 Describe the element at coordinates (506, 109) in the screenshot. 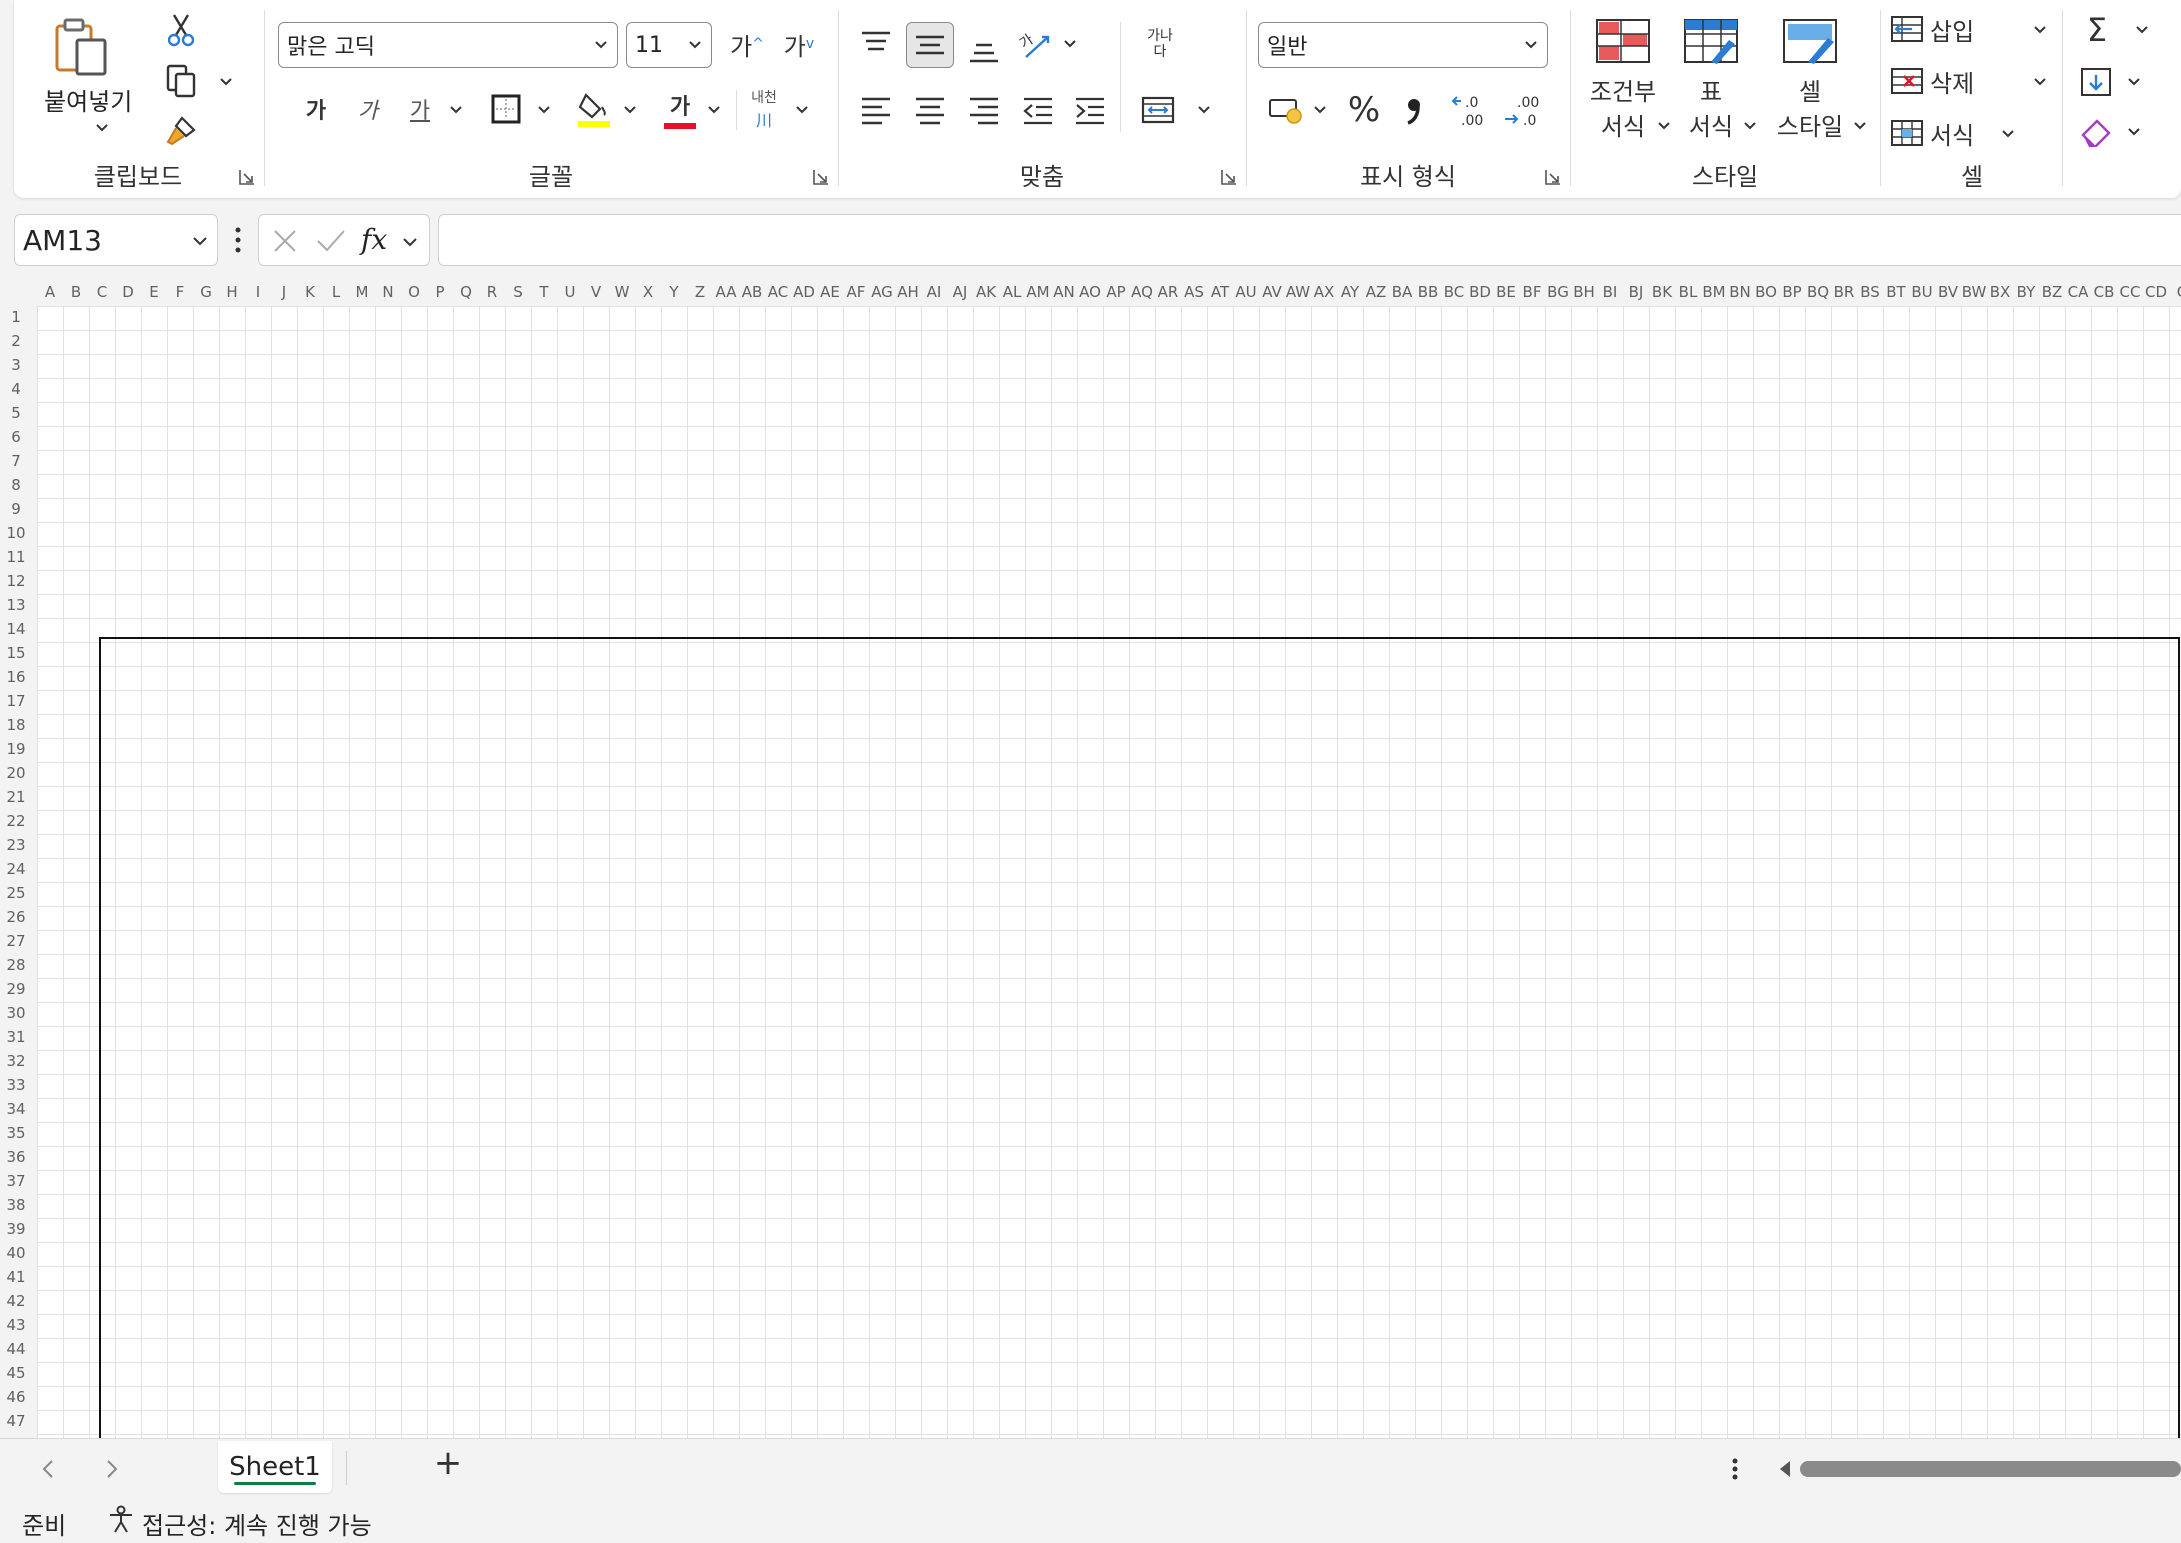

I see `borders-icon` at that location.